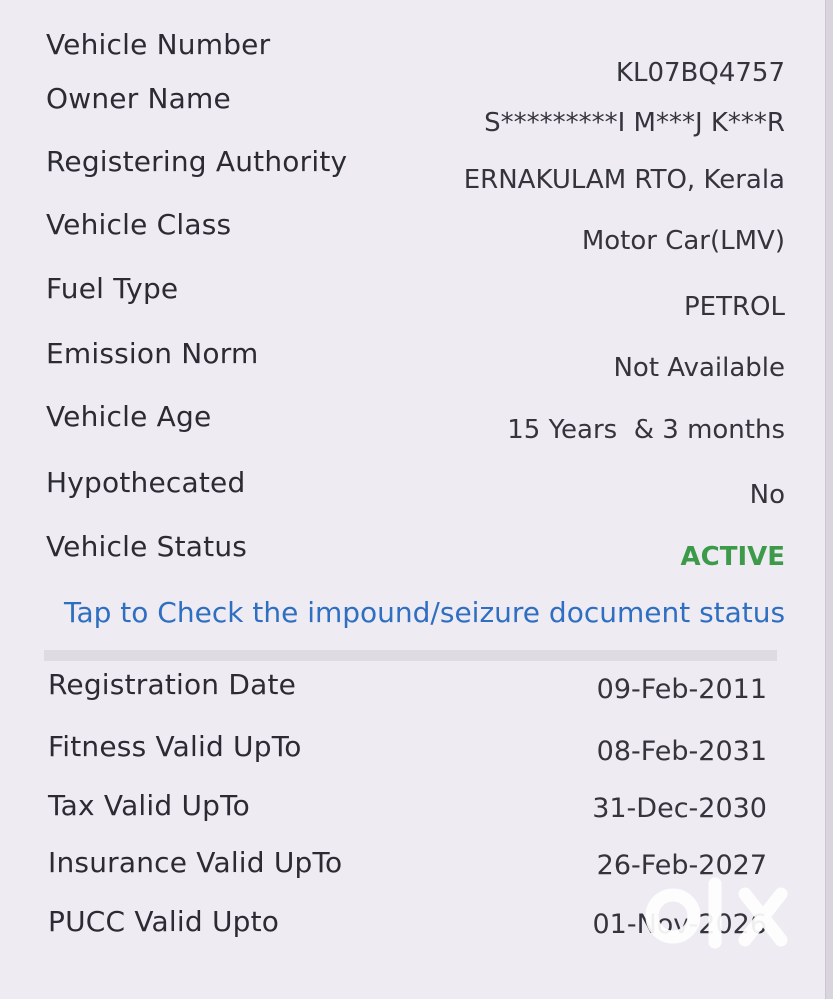  Describe the element at coordinates (195, 862) in the screenshot. I see `insurance-valid-label: Insurance Valid UpTo` at that location.